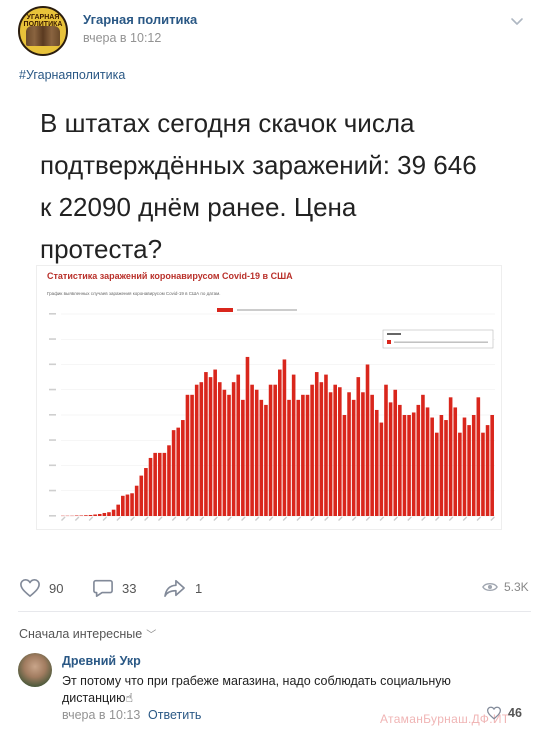  I want to click on like-count: 90, so click(56, 588).